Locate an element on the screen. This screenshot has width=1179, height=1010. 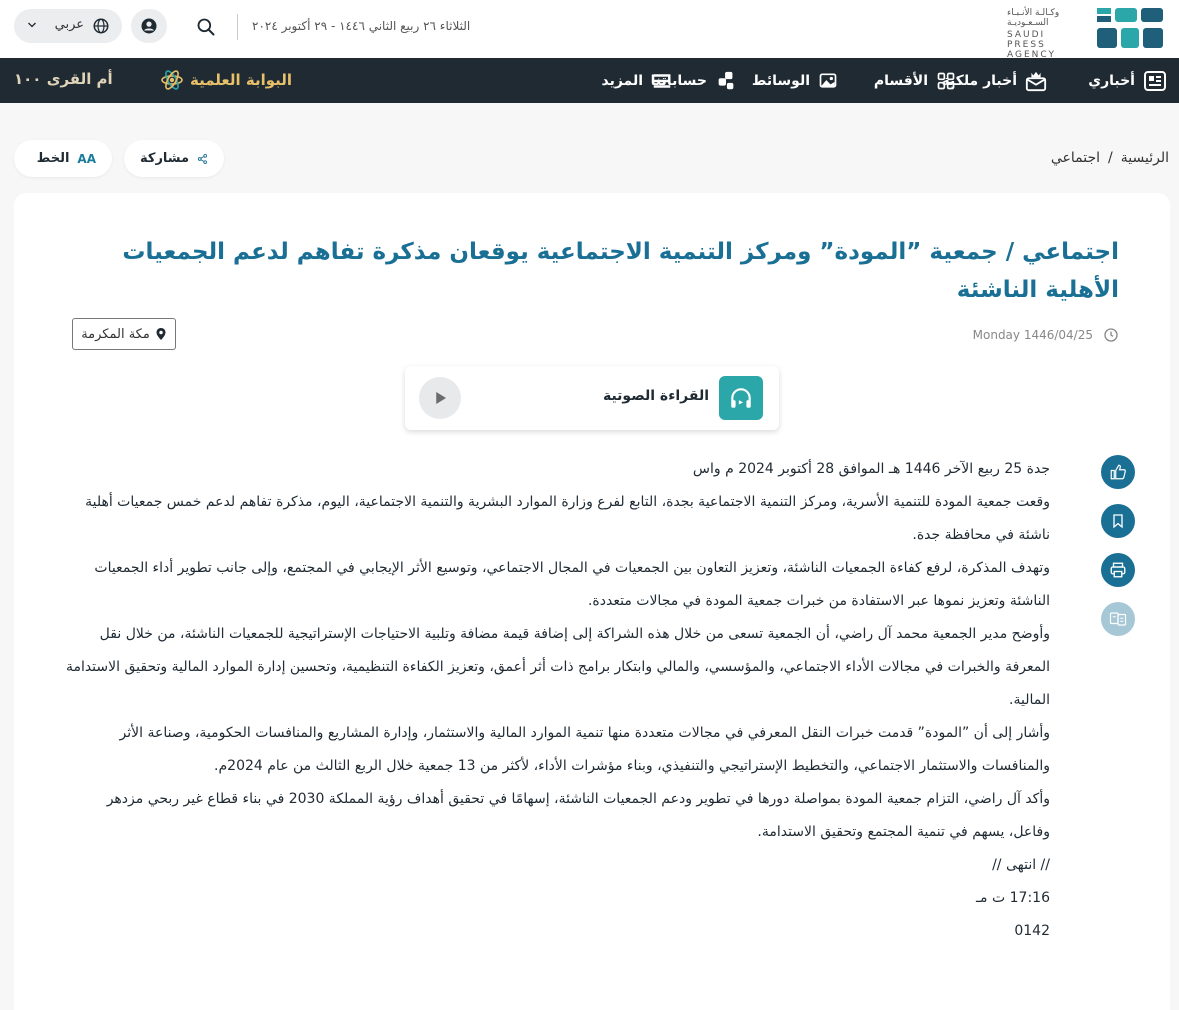
share-icon is located at coordinates (203, 158).